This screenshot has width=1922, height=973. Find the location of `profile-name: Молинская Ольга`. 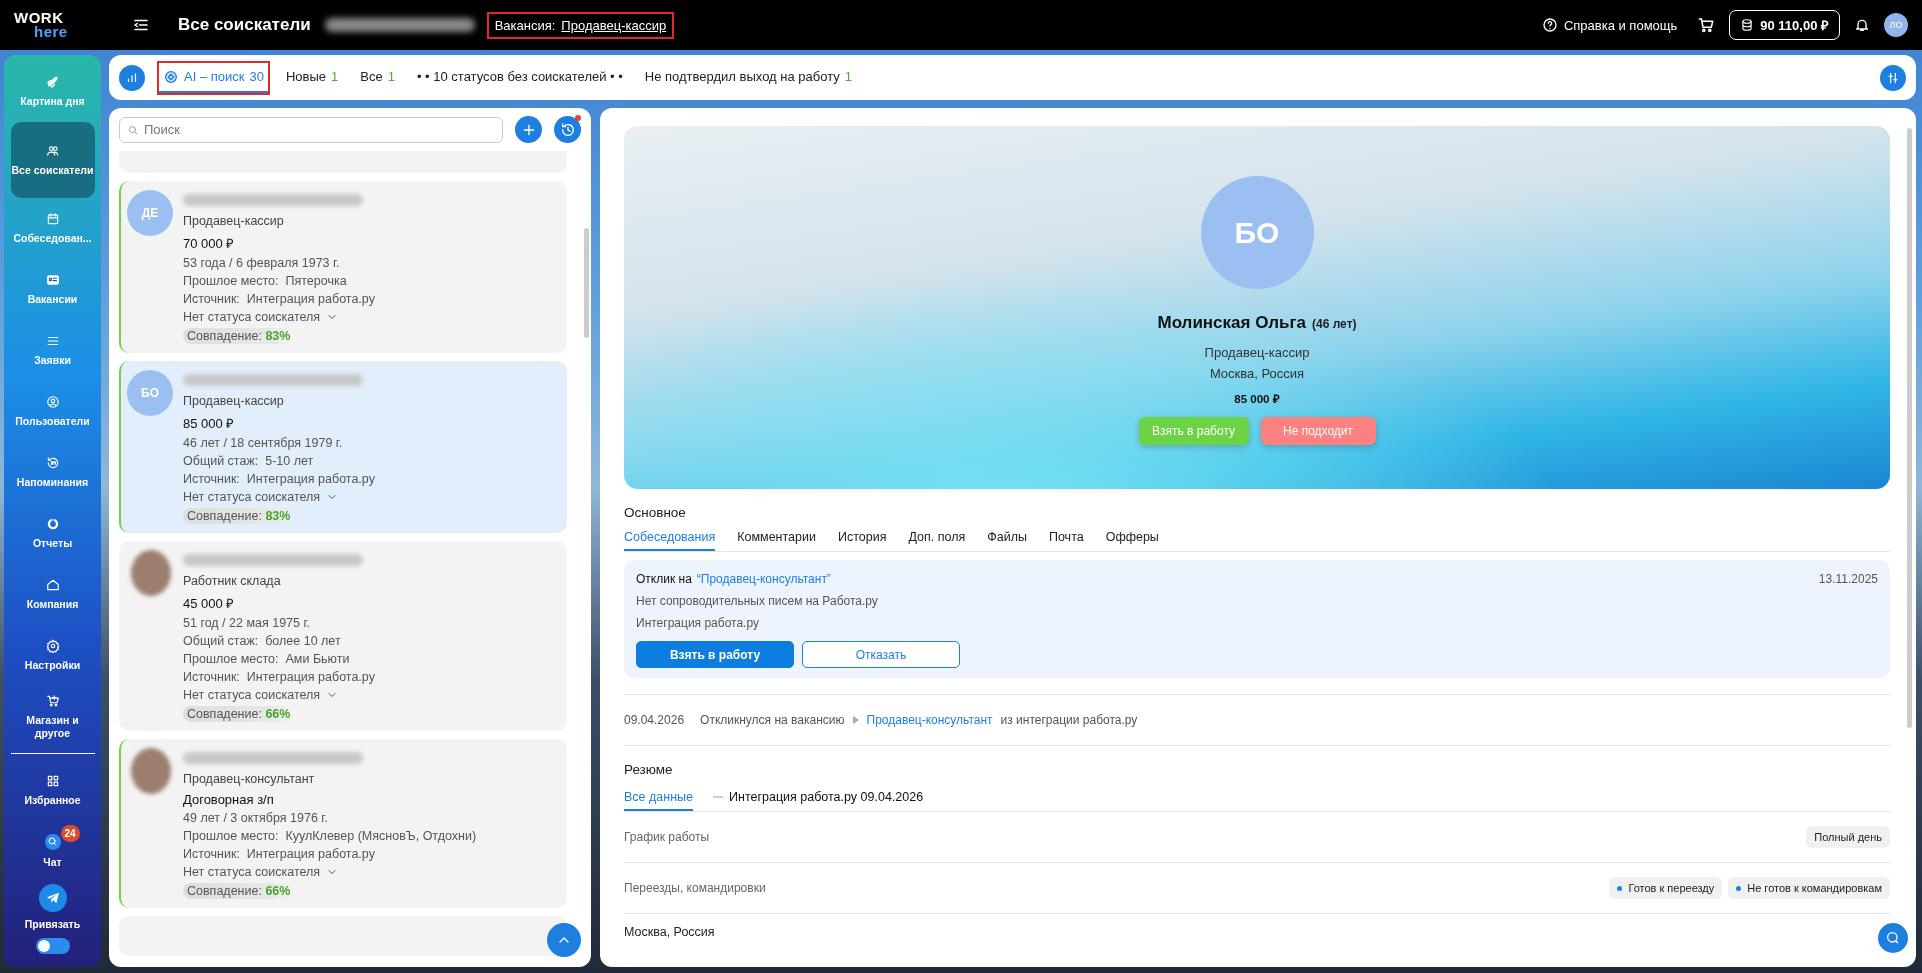

profile-name: Молинская Ольга is located at coordinates (1231, 323).